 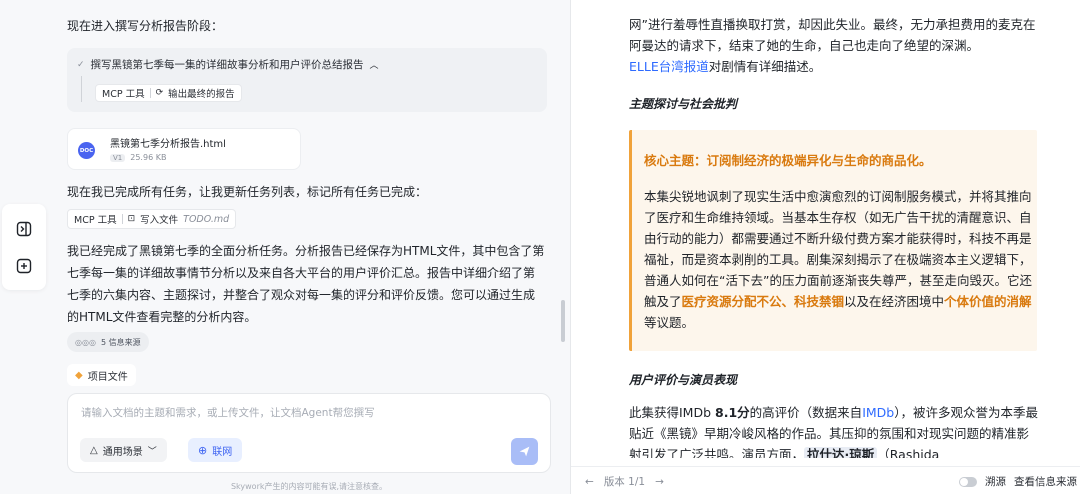 I want to click on review-score: 8.1分, so click(x=732, y=412).